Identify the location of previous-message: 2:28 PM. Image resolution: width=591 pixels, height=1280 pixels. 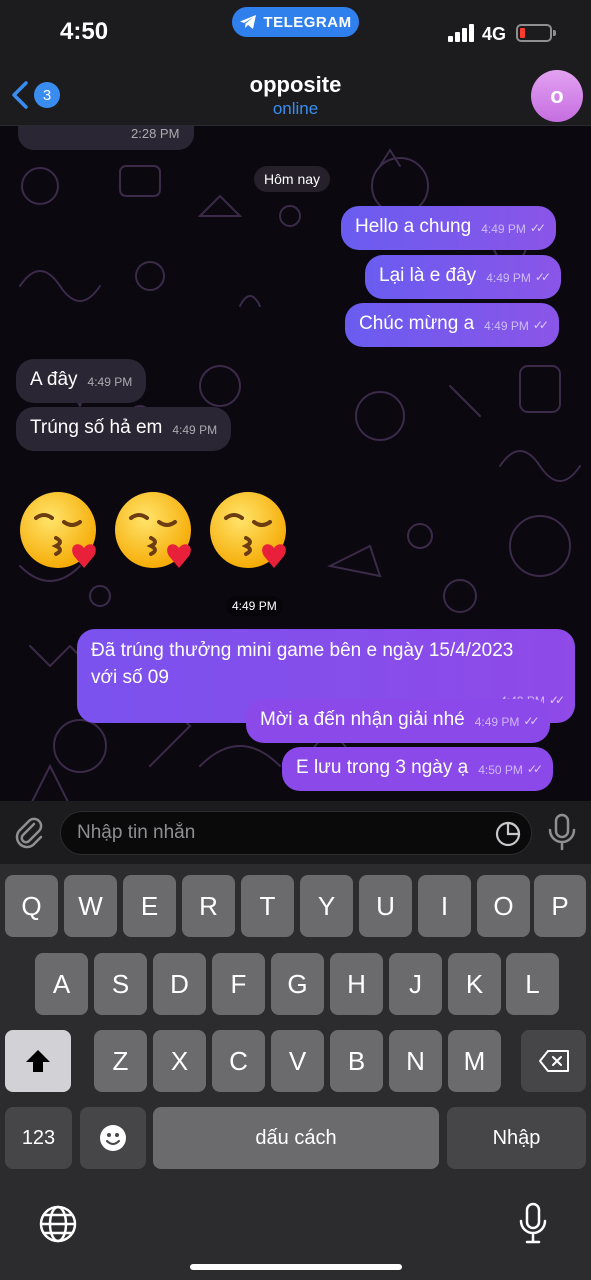
(106, 138).